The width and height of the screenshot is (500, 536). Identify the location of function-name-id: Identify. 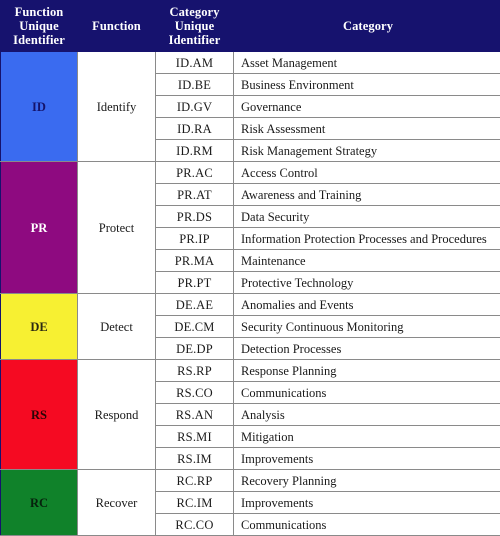
(117, 107).